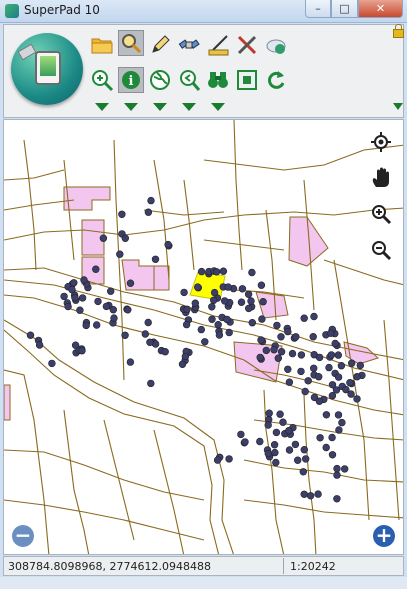 The image size is (407, 589). I want to click on pan-button, so click(381, 178).